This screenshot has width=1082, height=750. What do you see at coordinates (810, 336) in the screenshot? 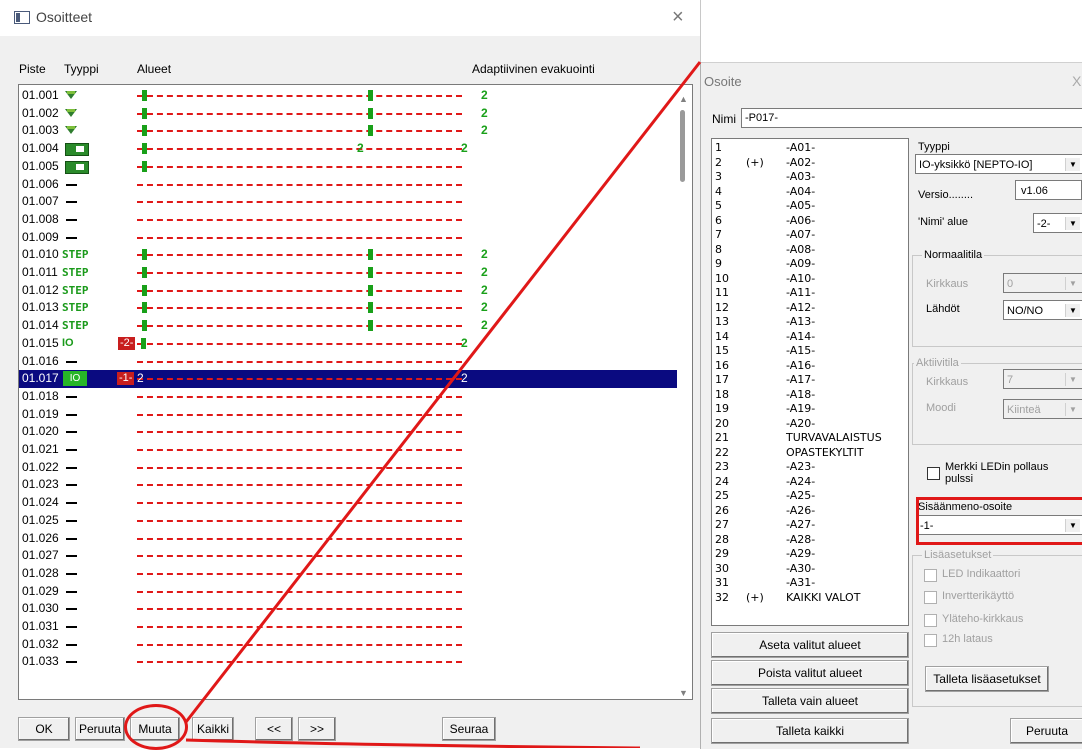
I see `list-item: 14 -A14-` at bounding box center [810, 336].